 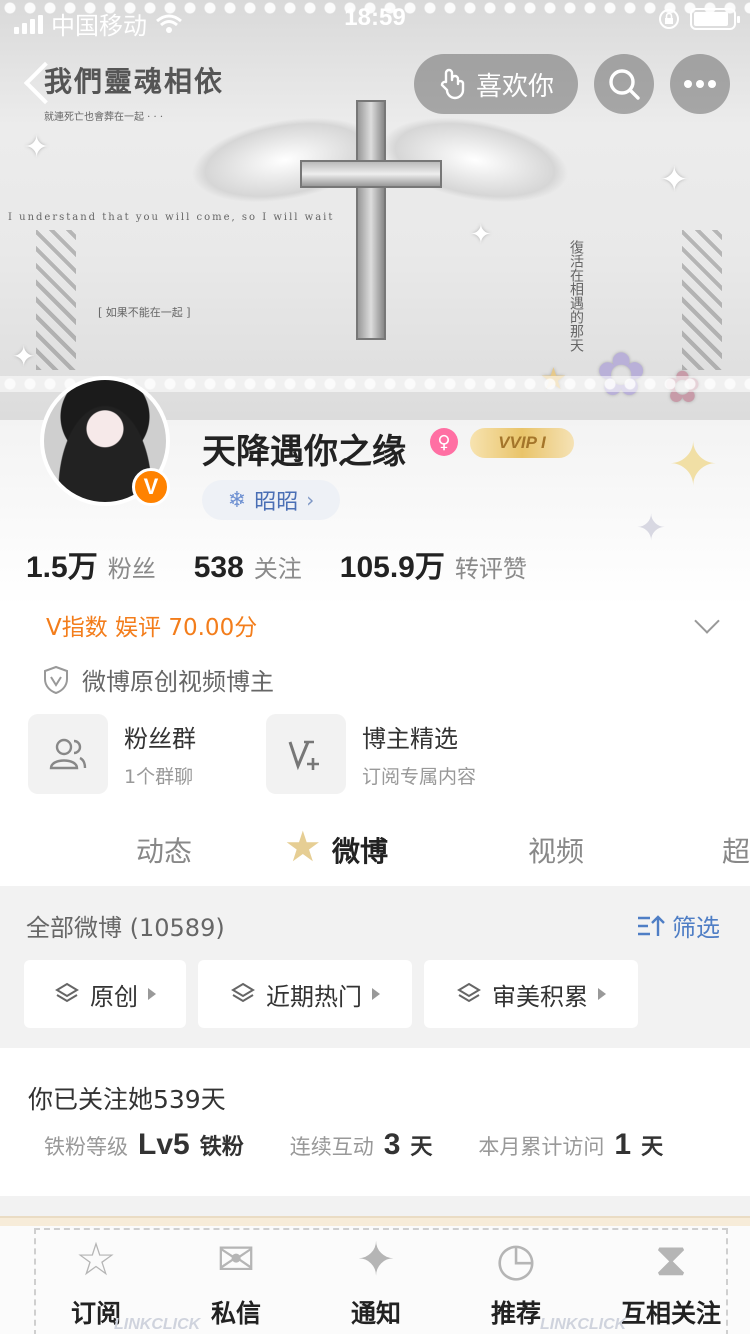 What do you see at coordinates (652, 1147) in the screenshot?
I see `visits-unit: 天` at bounding box center [652, 1147].